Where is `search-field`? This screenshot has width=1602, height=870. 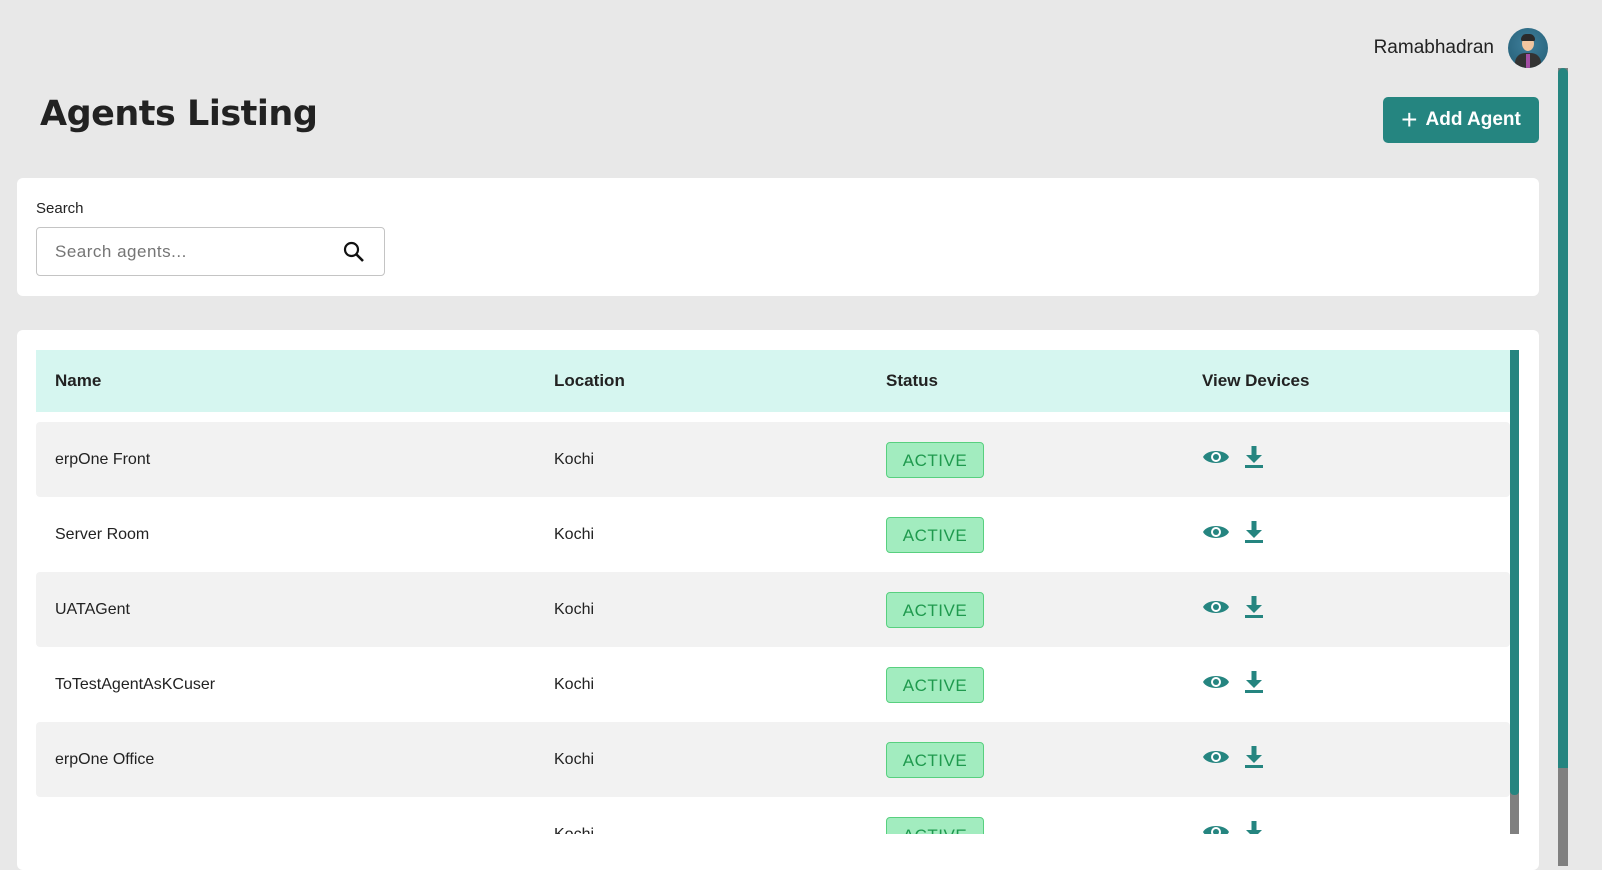 search-field is located at coordinates (210, 251).